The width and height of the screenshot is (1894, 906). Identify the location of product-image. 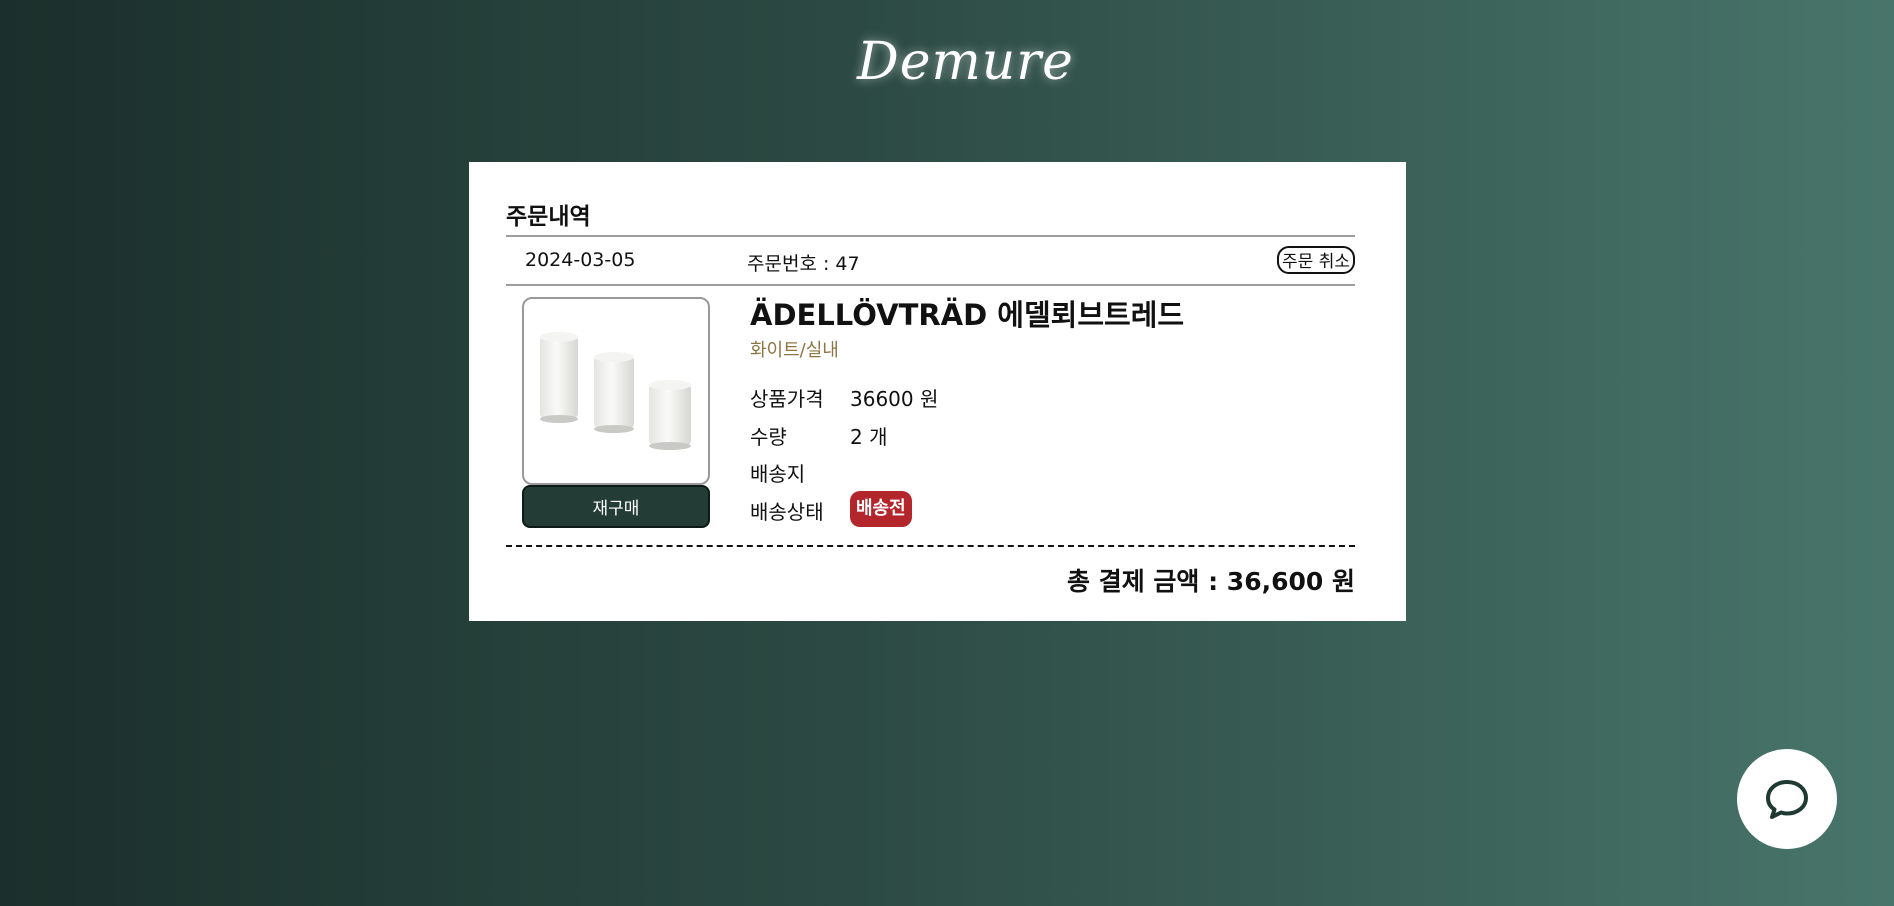
(616, 391).